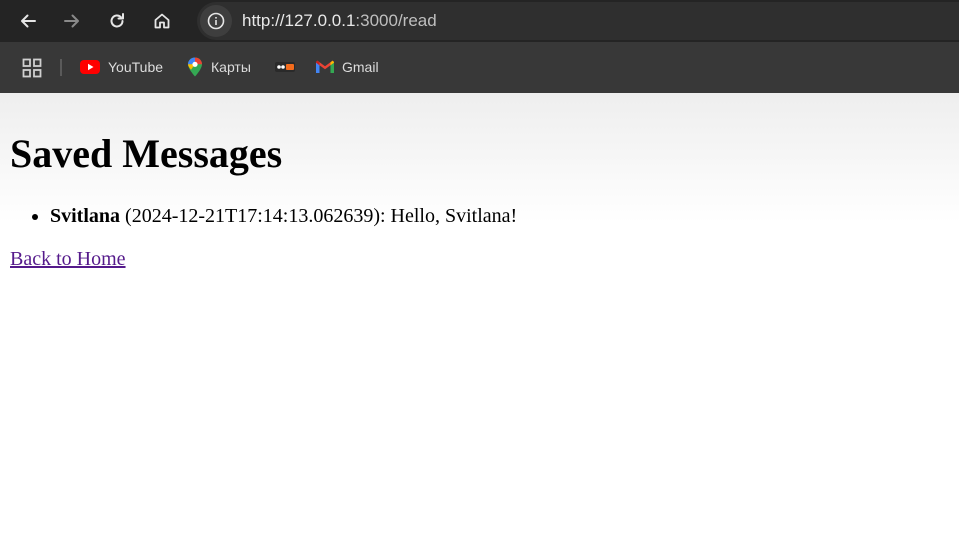 Image resolution: width=959 pixels, height=536 pixels. I want to click on bookmark-label: Gmail, so click(360, 67).